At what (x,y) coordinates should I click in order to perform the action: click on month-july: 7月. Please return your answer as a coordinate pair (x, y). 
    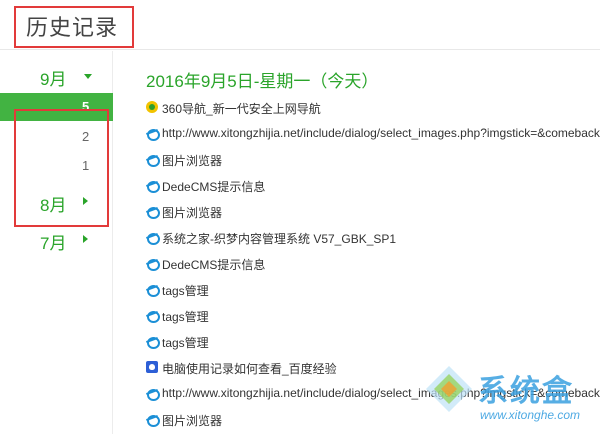
    Looking at the image, I should click on (56, 240).